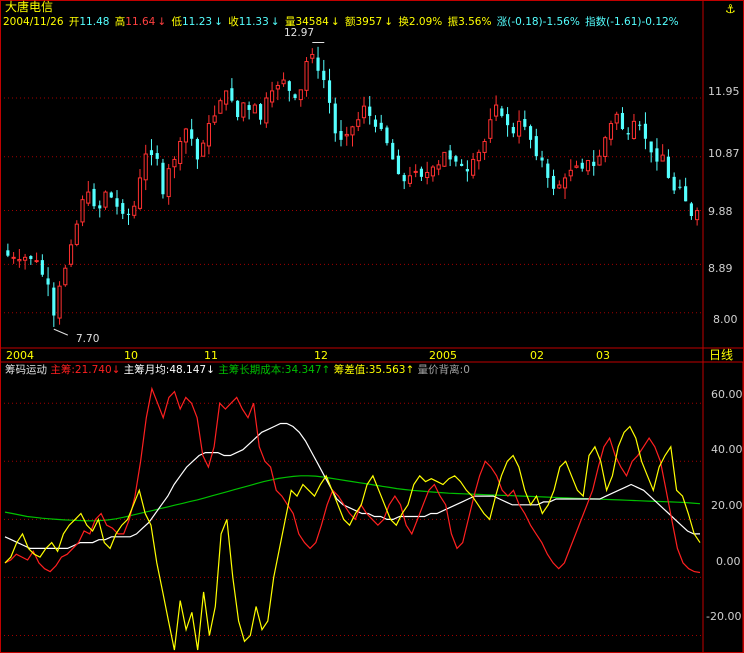 This screenshot has height=653, width=744. I want to click on indicator-diff-arrow: ↑, so click(410, 370).